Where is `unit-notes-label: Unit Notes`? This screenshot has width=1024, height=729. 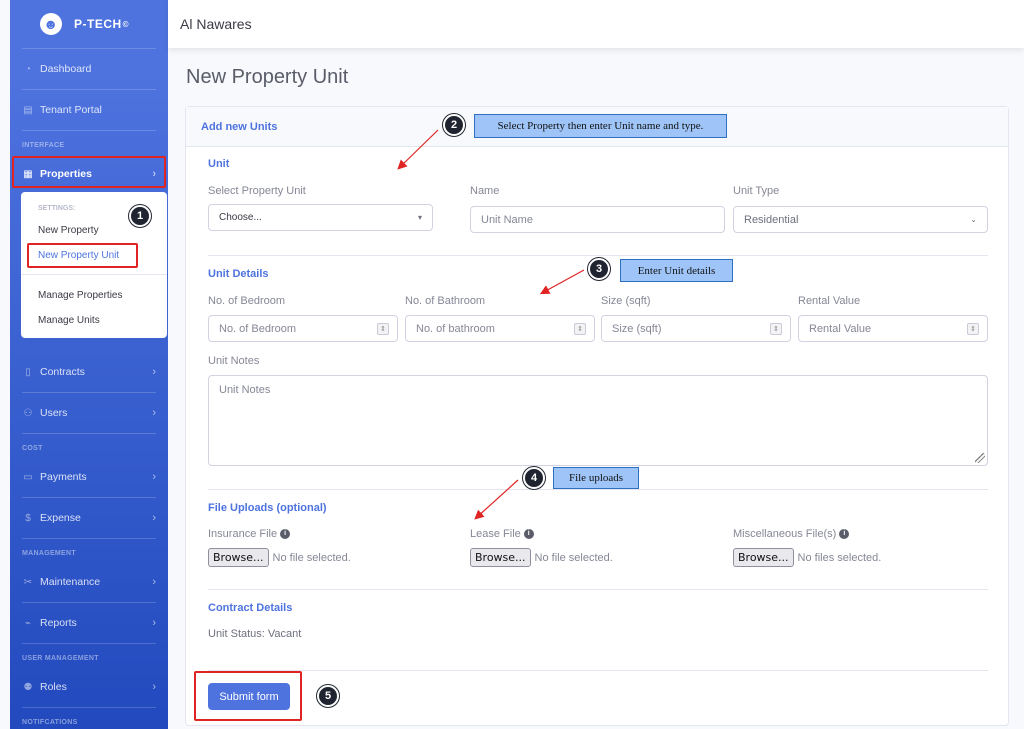
unit-notes-label: Unit Notes is located at coordinates (234, 361).